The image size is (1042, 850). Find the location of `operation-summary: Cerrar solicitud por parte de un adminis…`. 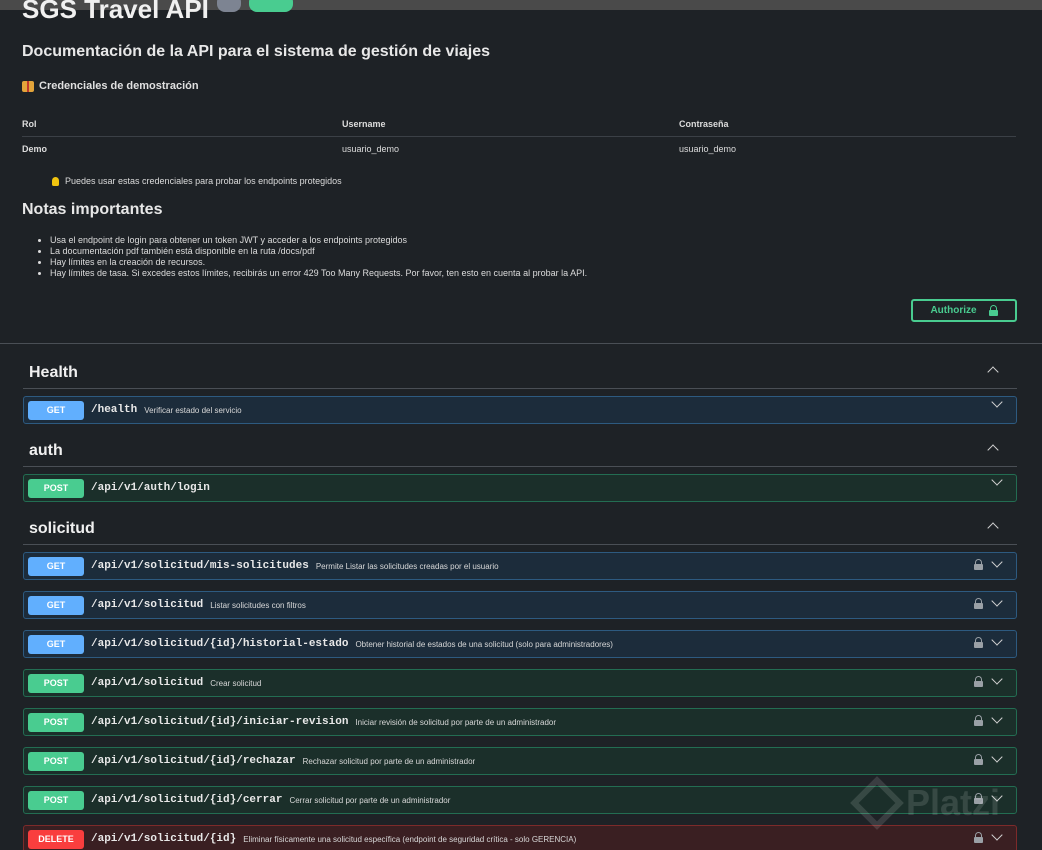

operation-summary: Cerrar solicitud por parte de un adminis… is located at coordinates (370, 800).